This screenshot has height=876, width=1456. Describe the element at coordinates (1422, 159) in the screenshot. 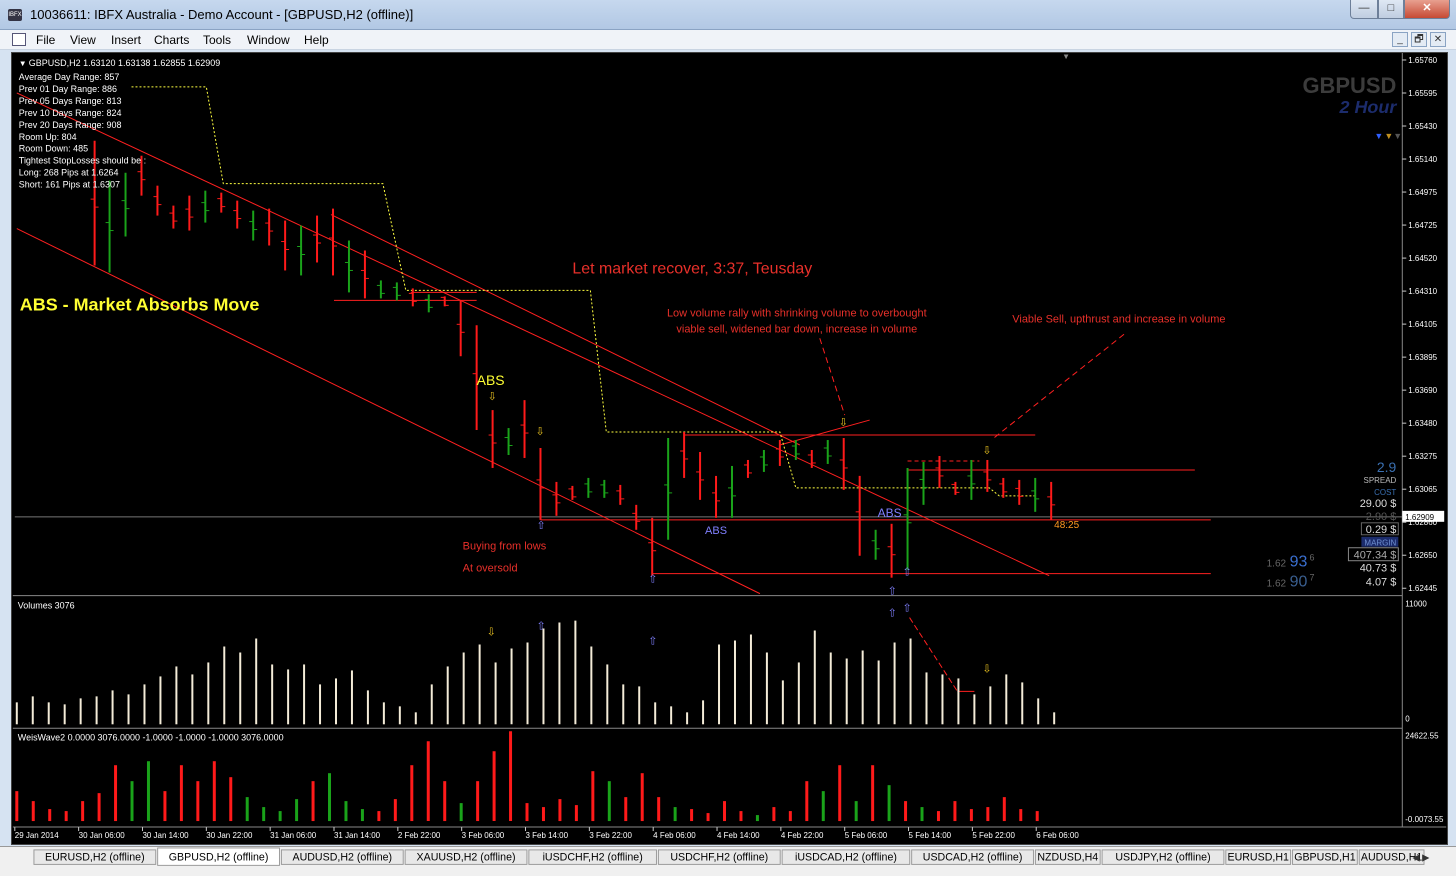

I see `price-tick-label: 1.65140` at that location.